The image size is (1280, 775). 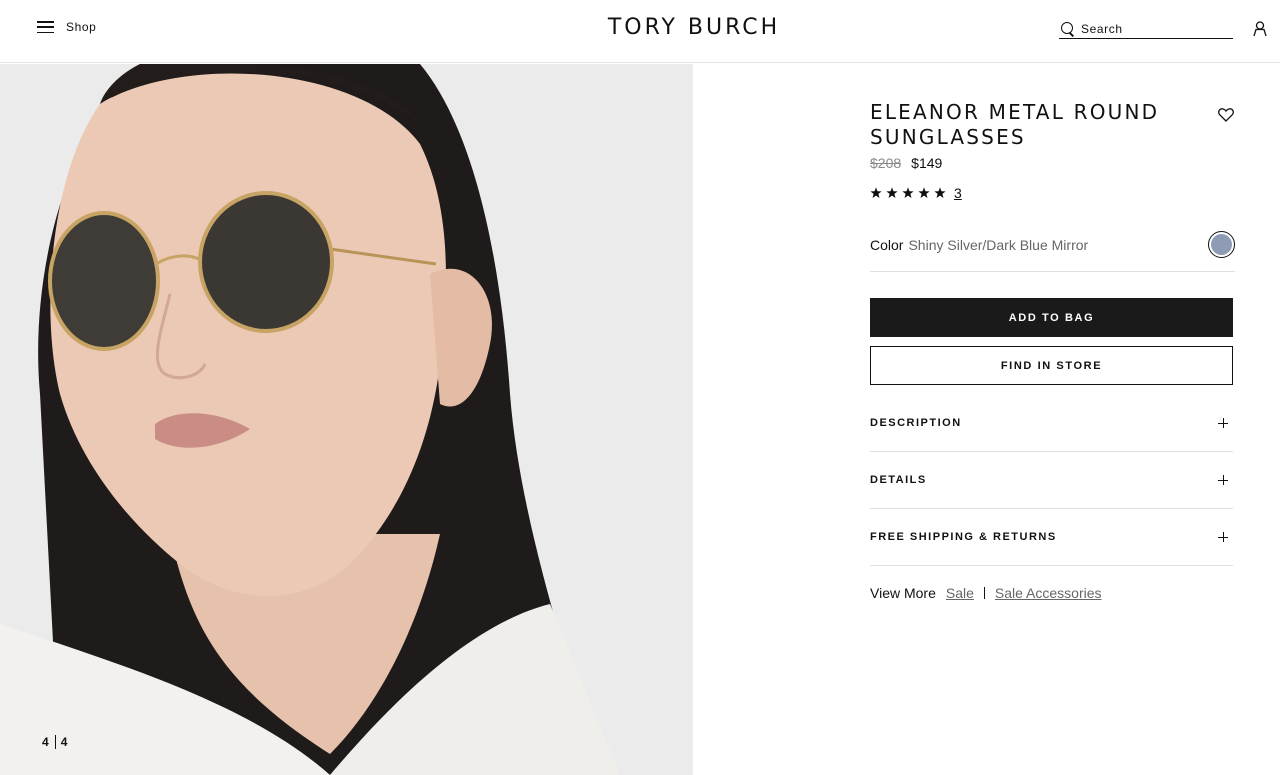 What do you see at coordinates (1226, 115) in the screenshot?
I see `heart-icon` at bounding box center [1226, 115].